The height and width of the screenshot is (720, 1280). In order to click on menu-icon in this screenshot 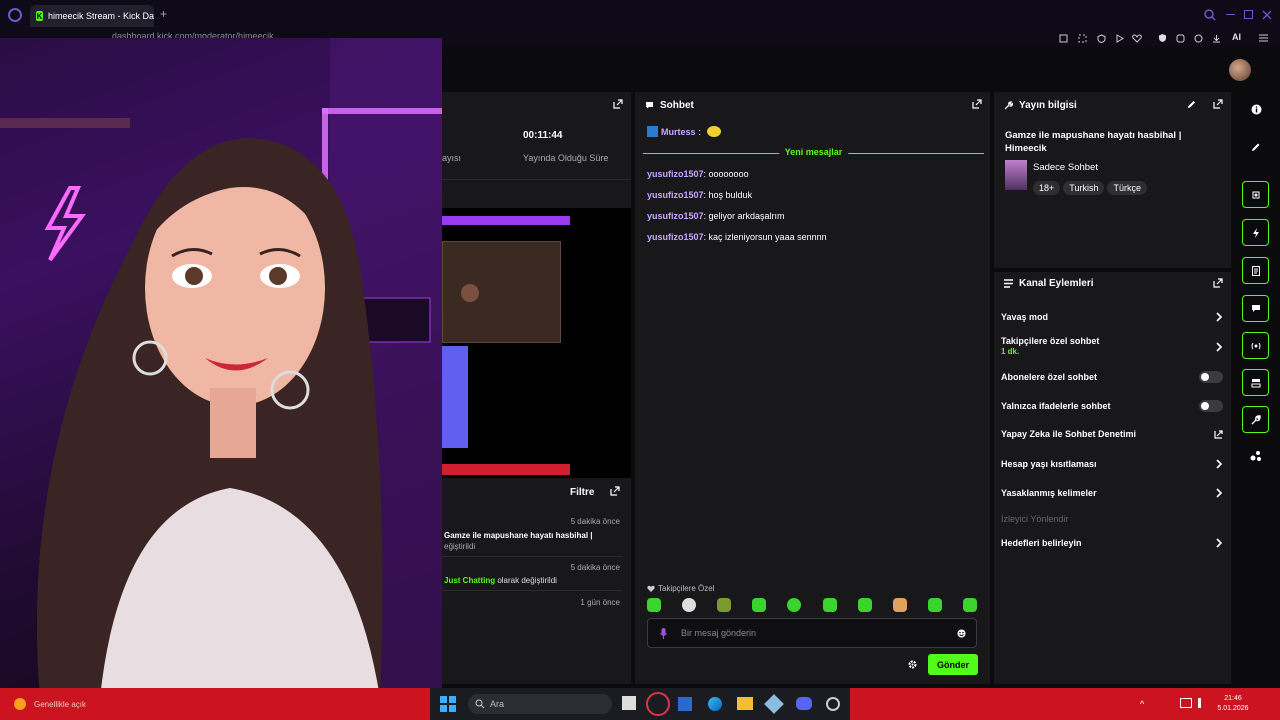, I will do `click(1263, 38)`.